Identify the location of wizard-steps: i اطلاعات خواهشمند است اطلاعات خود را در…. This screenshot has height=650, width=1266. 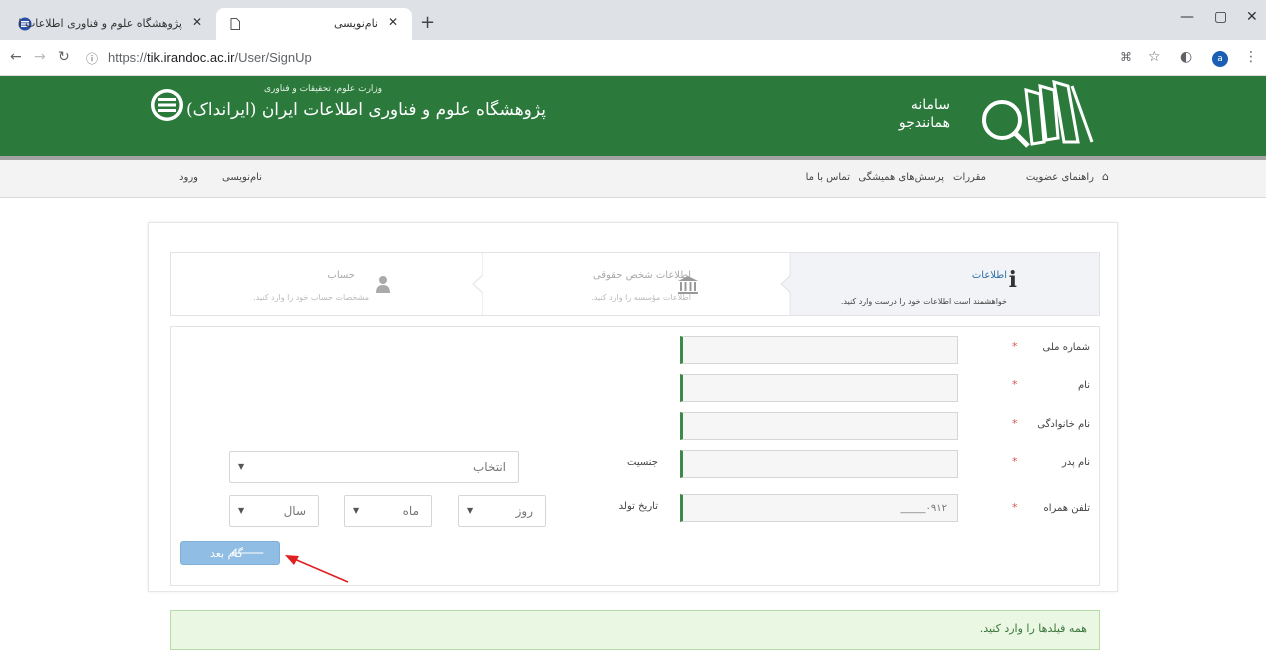
(635, 284).